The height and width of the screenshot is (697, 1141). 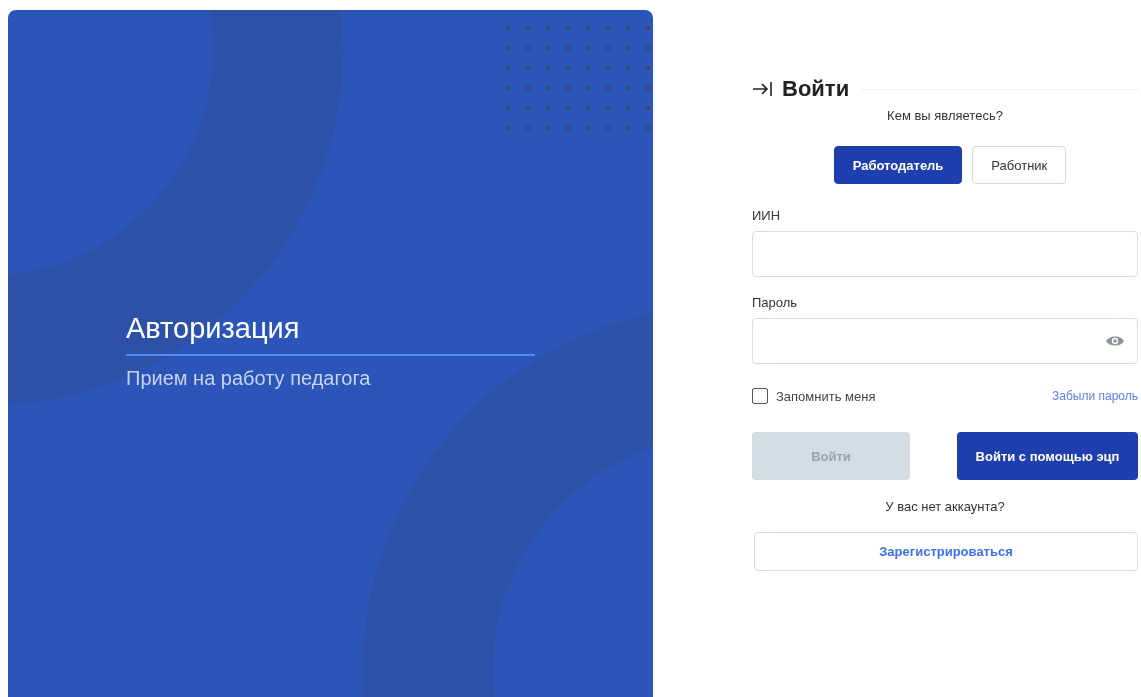 I want to click on forgot-password-link: Забыли пароль, so click(x=1095, y=396).